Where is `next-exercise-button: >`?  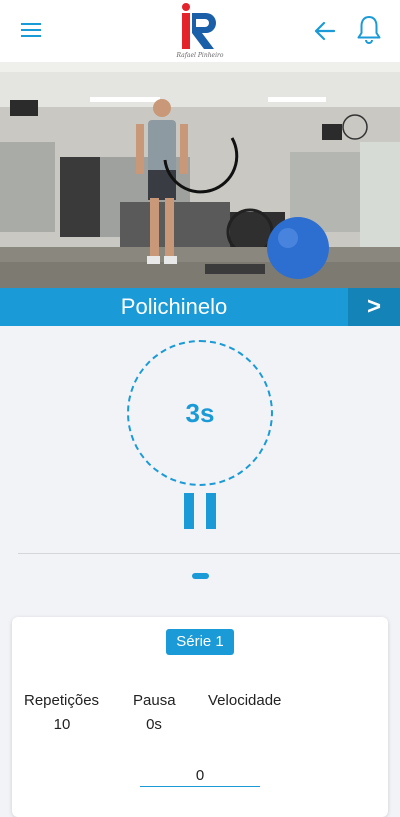
next-exercise-button: > is located at coordinates (374, 307).